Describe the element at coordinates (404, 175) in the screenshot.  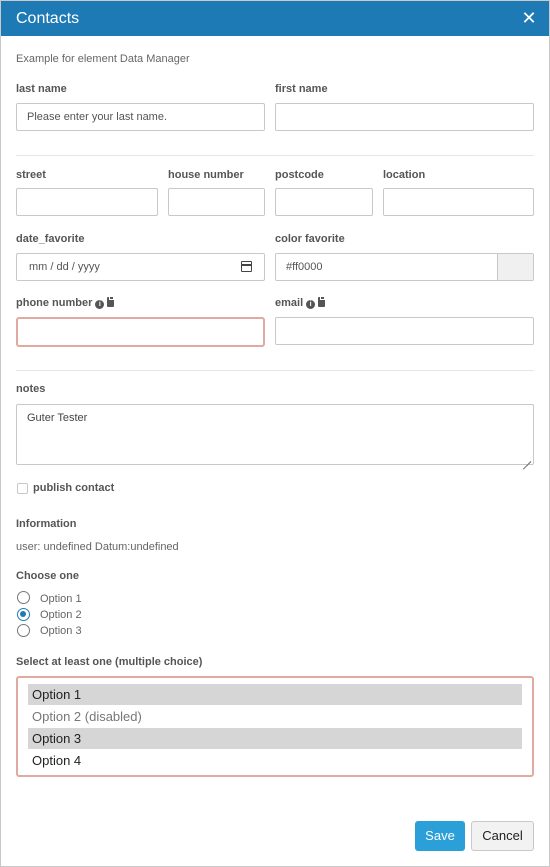
I see `location-label: location` at that location.